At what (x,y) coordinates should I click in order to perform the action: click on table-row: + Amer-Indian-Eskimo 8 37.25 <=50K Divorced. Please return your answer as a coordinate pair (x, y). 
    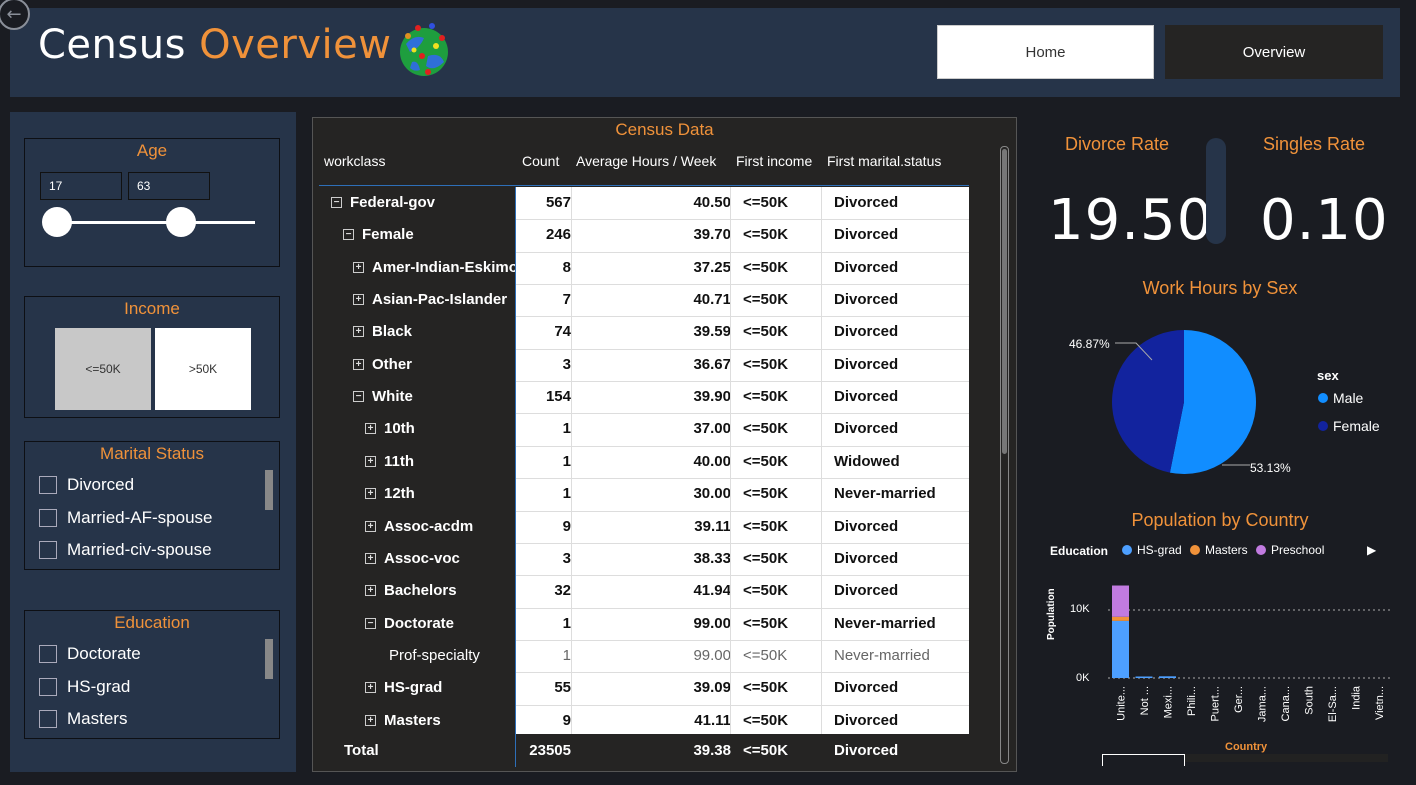
    Looking at the image, I should click on (644, 268).